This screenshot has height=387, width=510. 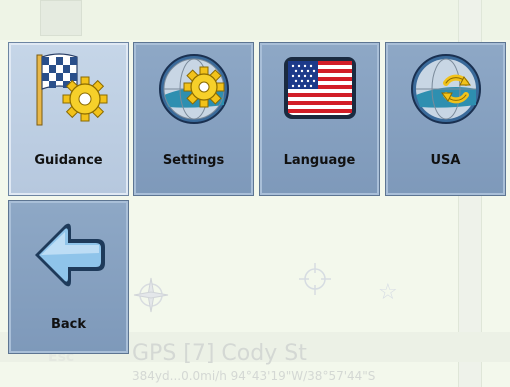 What do you see at coordinates (315, 279) in the screenshot?
I see `crosshair-icon` at bounding box center [315, 279].